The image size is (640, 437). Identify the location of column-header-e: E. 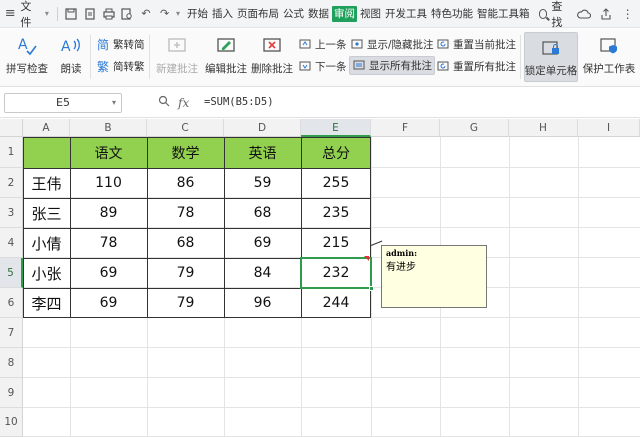
(336, 128).